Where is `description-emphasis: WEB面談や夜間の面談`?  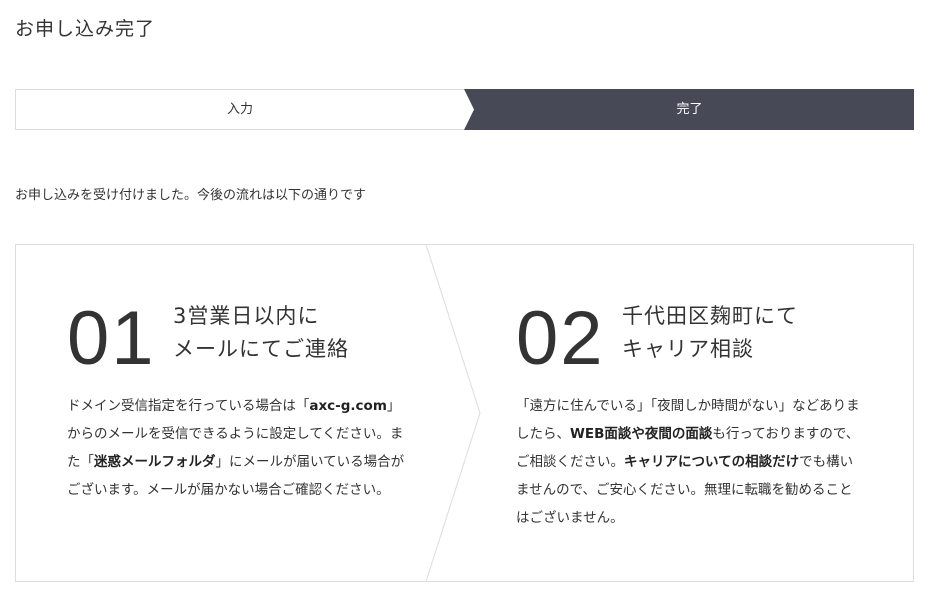
description-emphasis: WEB面談や夜間の面談 is located at coordinates (641, 434).